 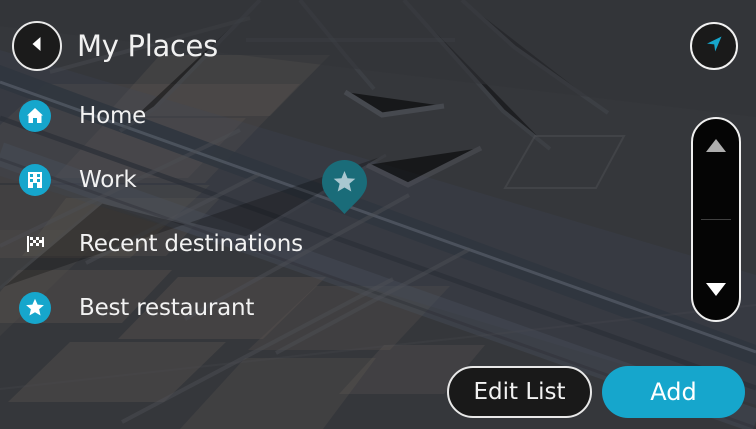 I want to click on building-icon, so click(x=35, y=180).